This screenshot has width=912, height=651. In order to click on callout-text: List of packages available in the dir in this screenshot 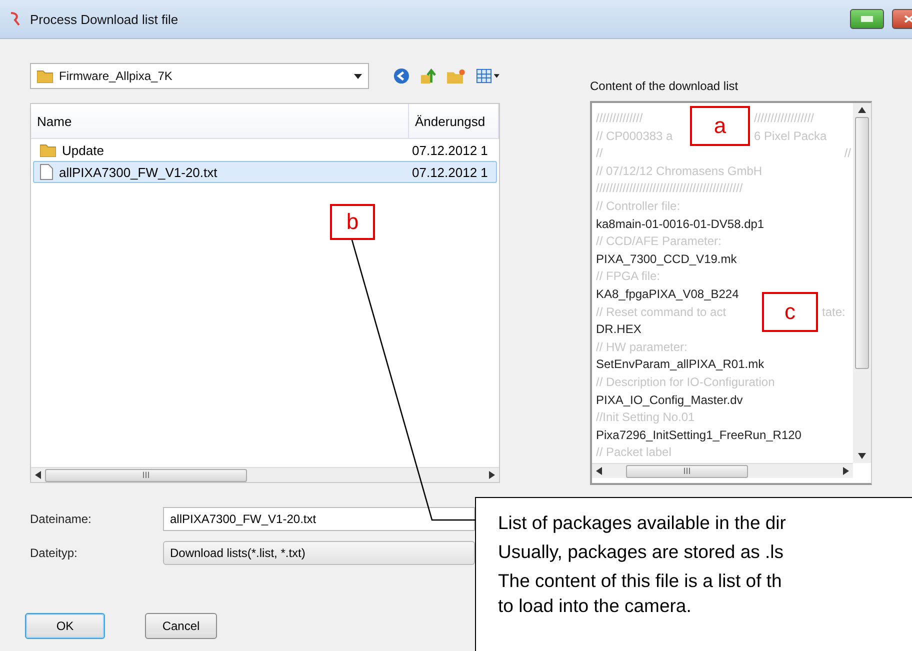, I will do `click(642, 523)`.